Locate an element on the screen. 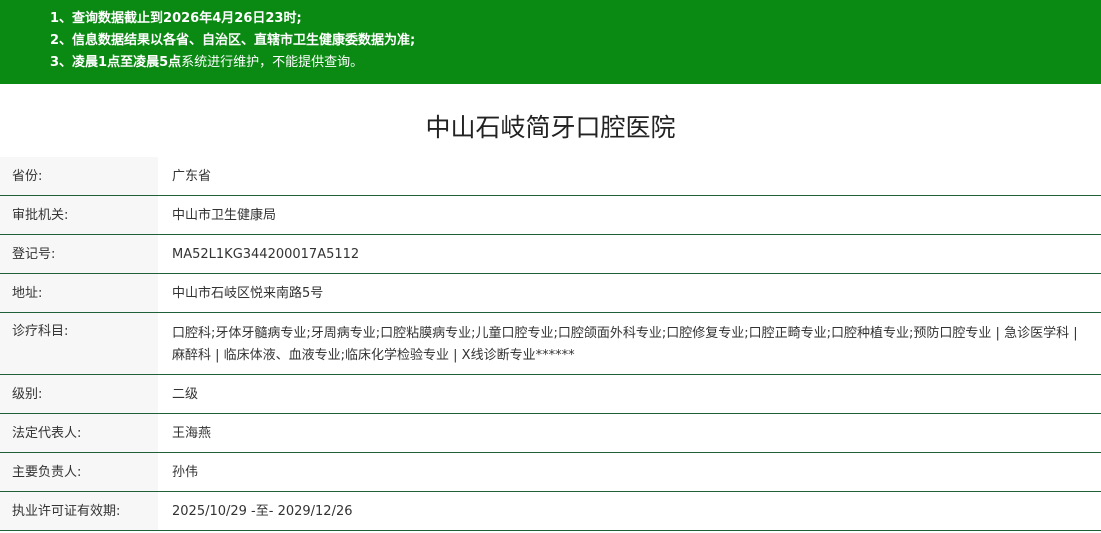 The height and width of the screenshot is (533, 1101). field-label: 主要负责人: is located at coordinates (79, 472).